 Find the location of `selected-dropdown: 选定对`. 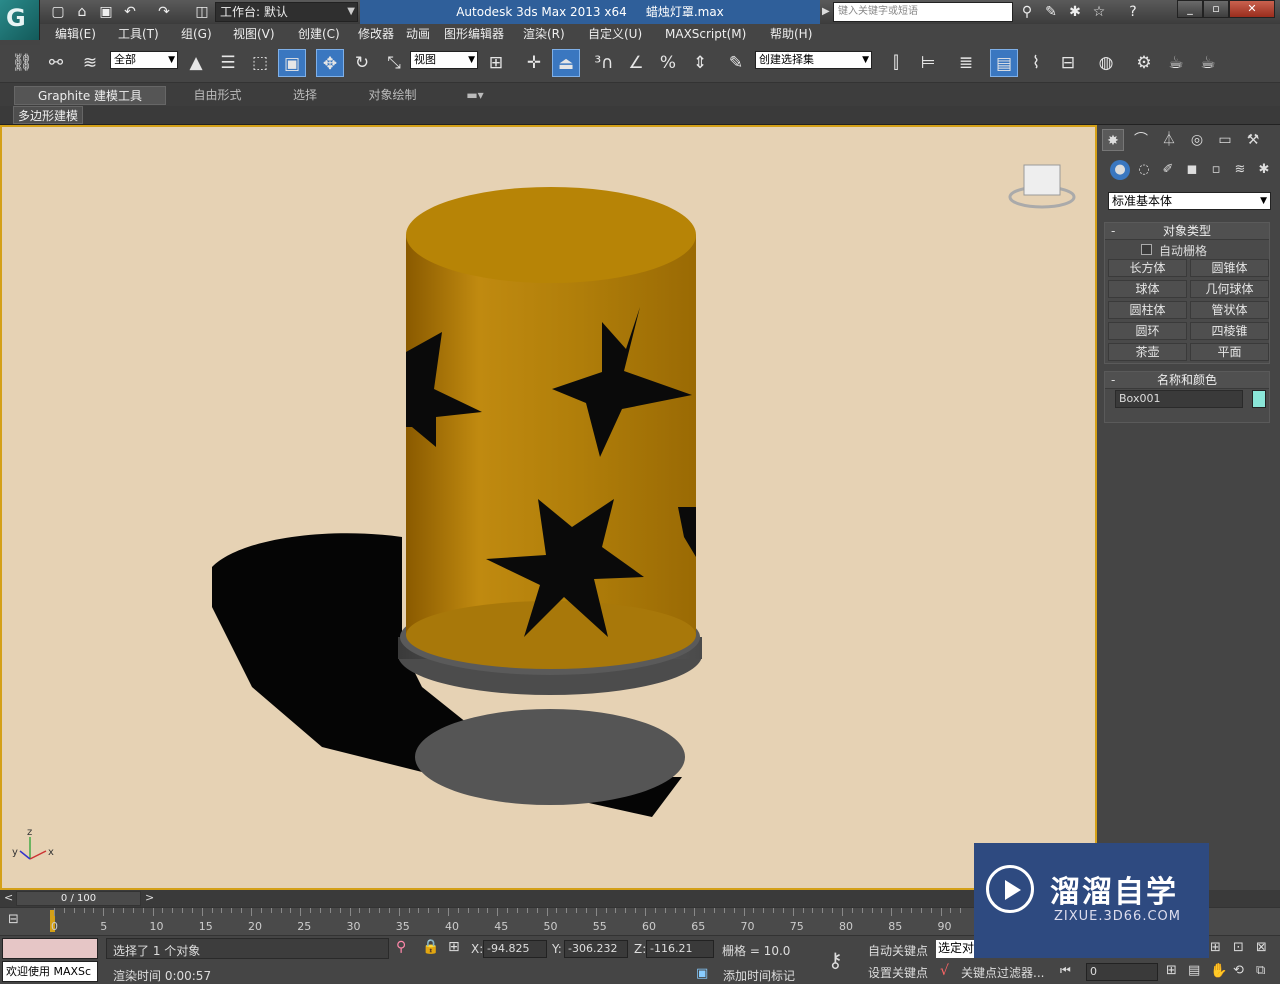

selected-dropdown: 选定对 is located at coordinates (956, 949).